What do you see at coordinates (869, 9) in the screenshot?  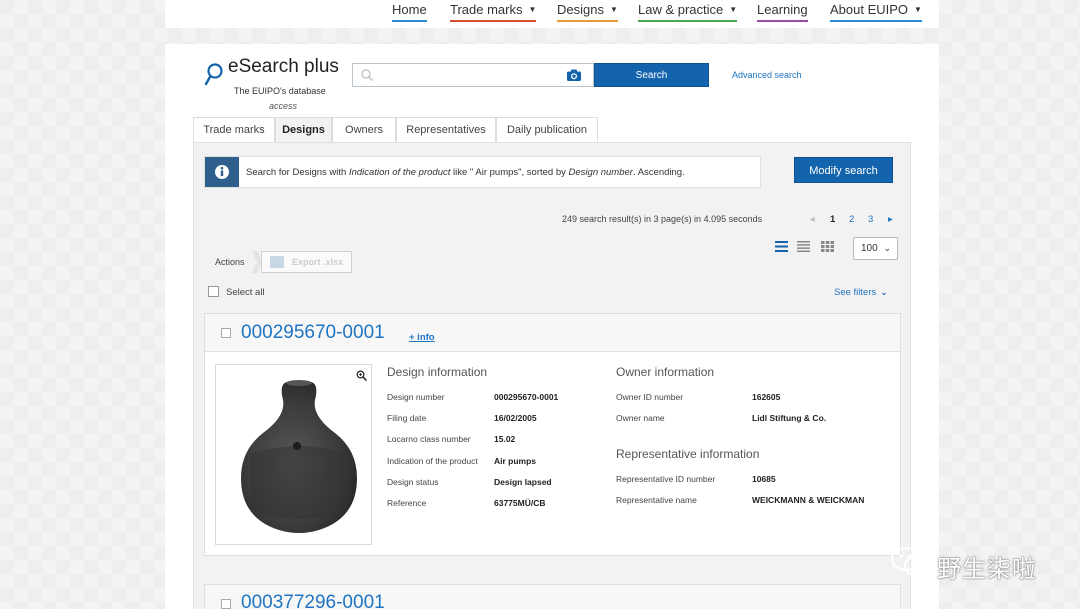 I see `nav-about-euipo-label: About EUIPO` at bounding box center [869, 9].